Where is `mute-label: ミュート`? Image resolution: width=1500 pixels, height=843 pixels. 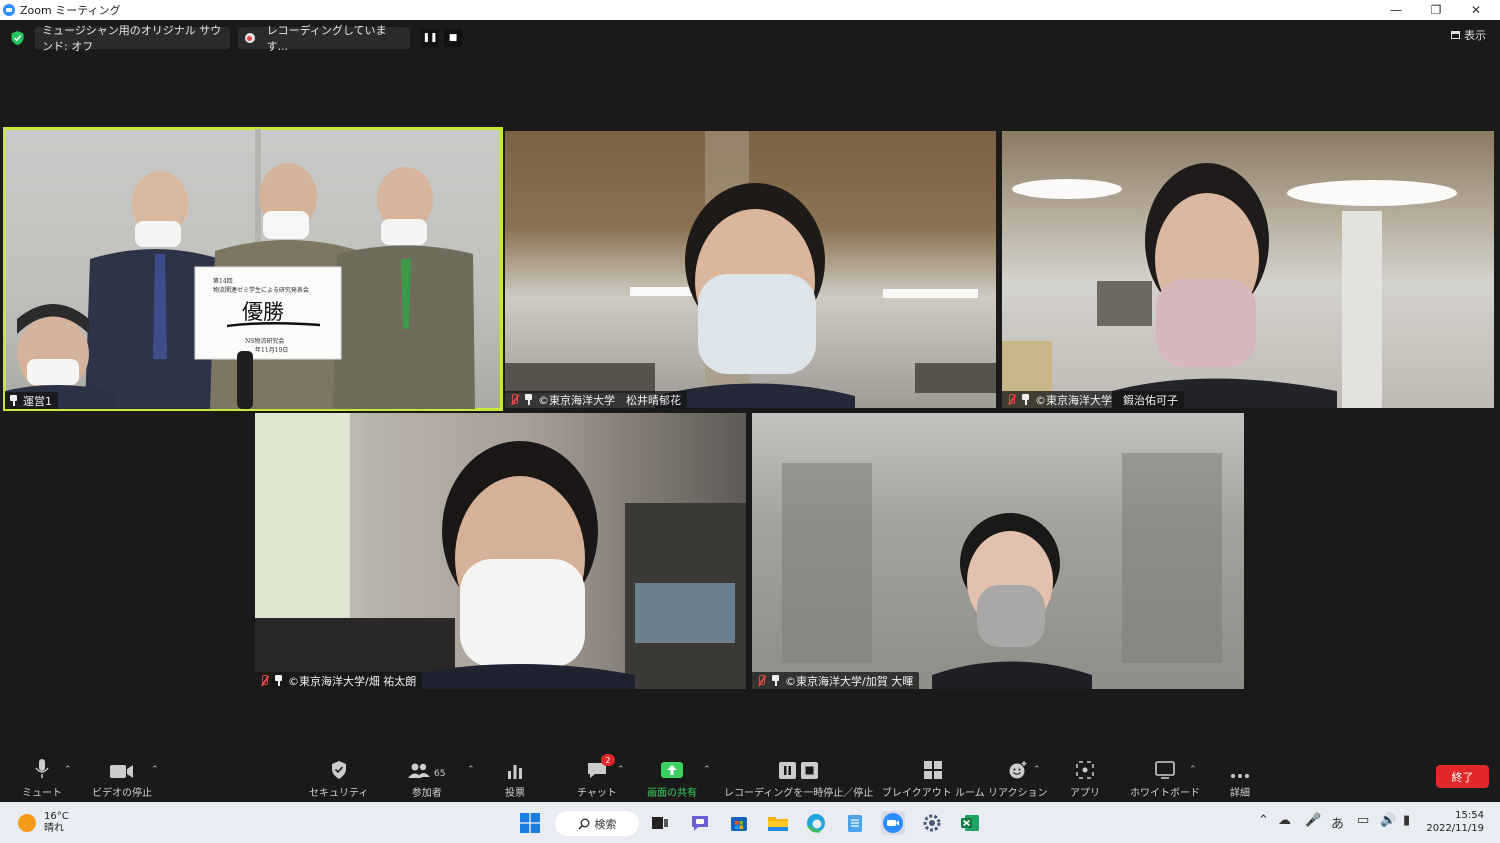
mute-label: ミュート is located at coordinates (42, 793).